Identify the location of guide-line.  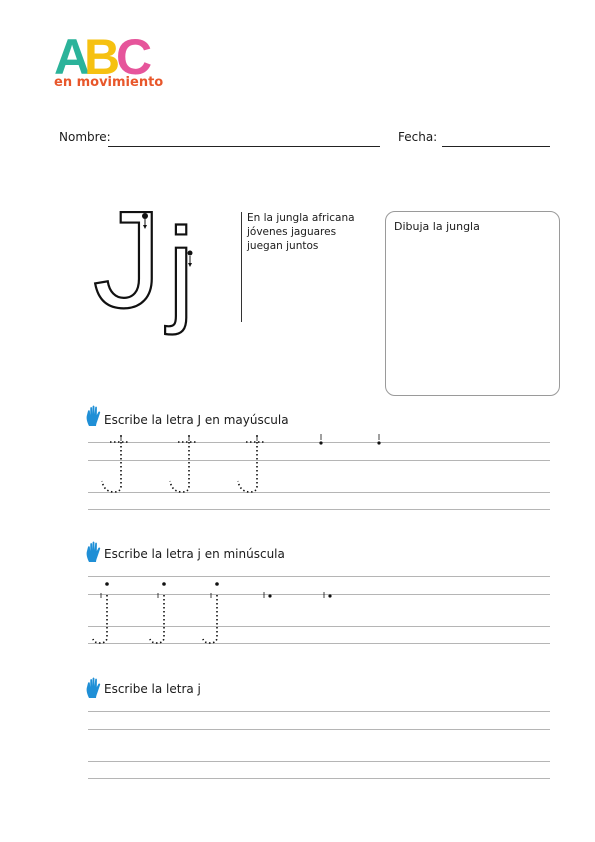
(319, 509).